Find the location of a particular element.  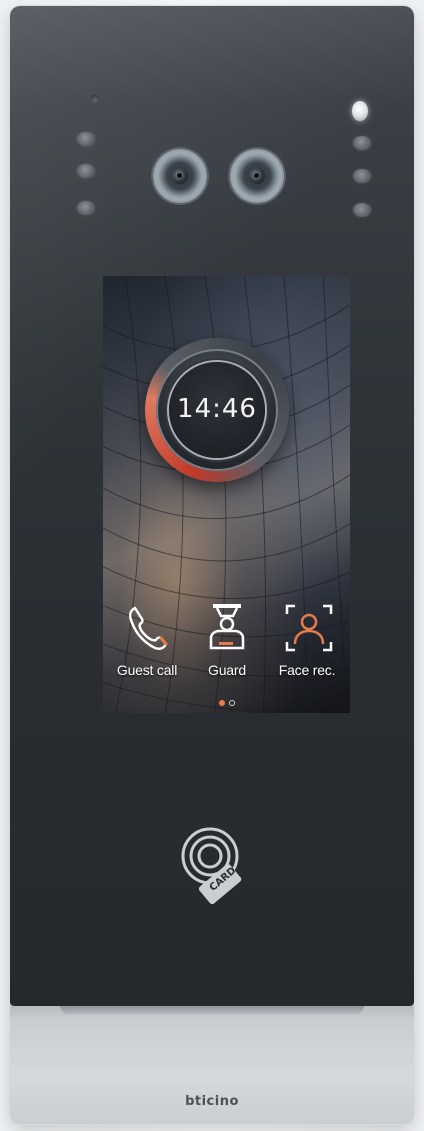

guard-button is located at coordinates (227, 628).